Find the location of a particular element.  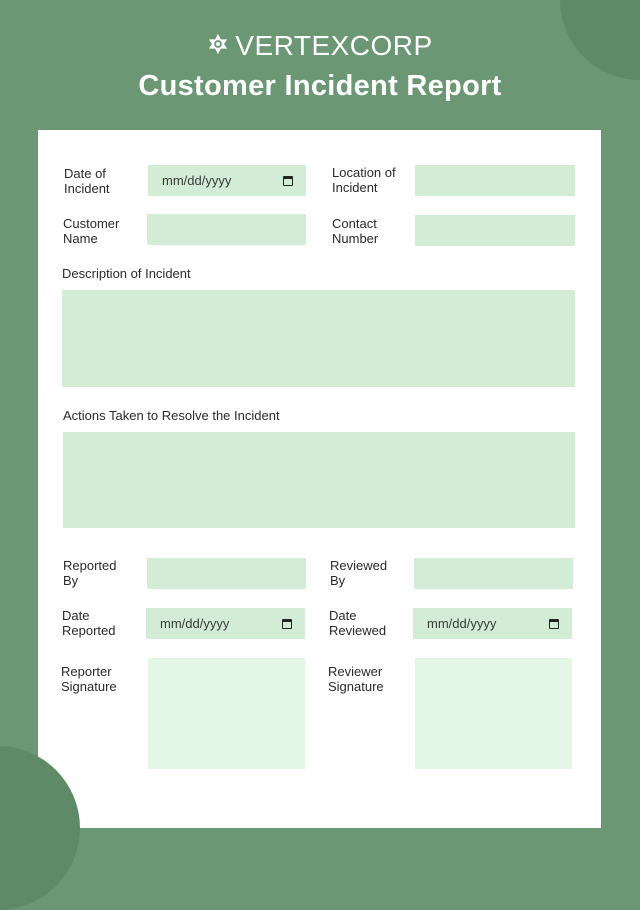

date-reviewed-label: Date Reviewed is located at coordinates (358, 623).